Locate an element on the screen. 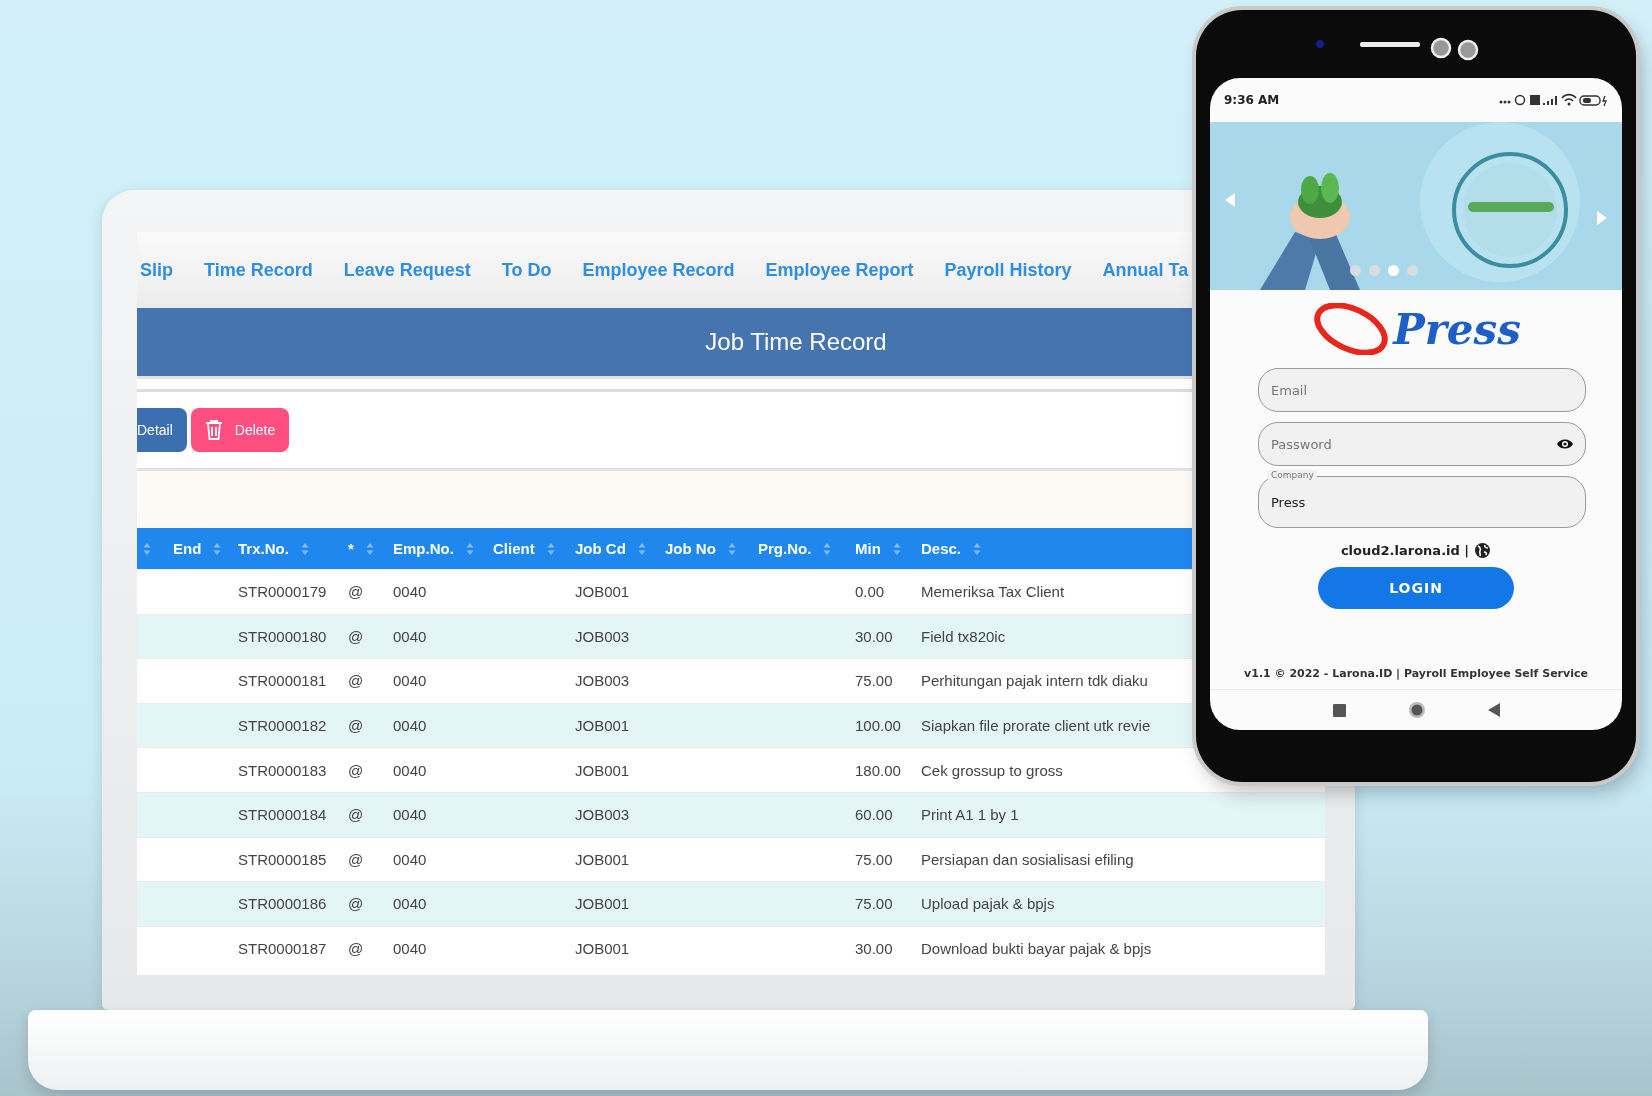  logo-text: Press is located at coordinates (1457, 329).